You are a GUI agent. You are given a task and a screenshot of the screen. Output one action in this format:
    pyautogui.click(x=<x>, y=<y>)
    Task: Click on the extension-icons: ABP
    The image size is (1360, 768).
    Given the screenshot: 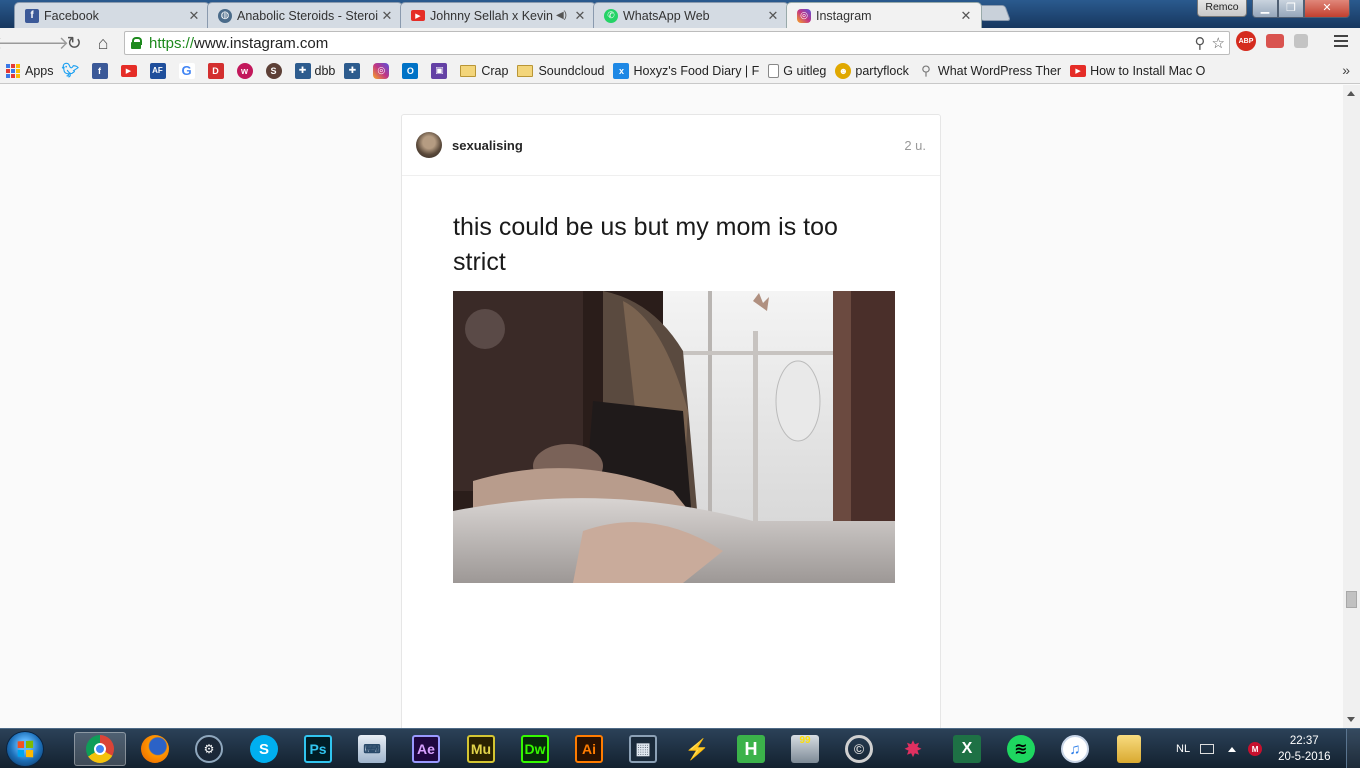 What is the action you would take?
    pyautogui.click(x=1272, y=41)
    